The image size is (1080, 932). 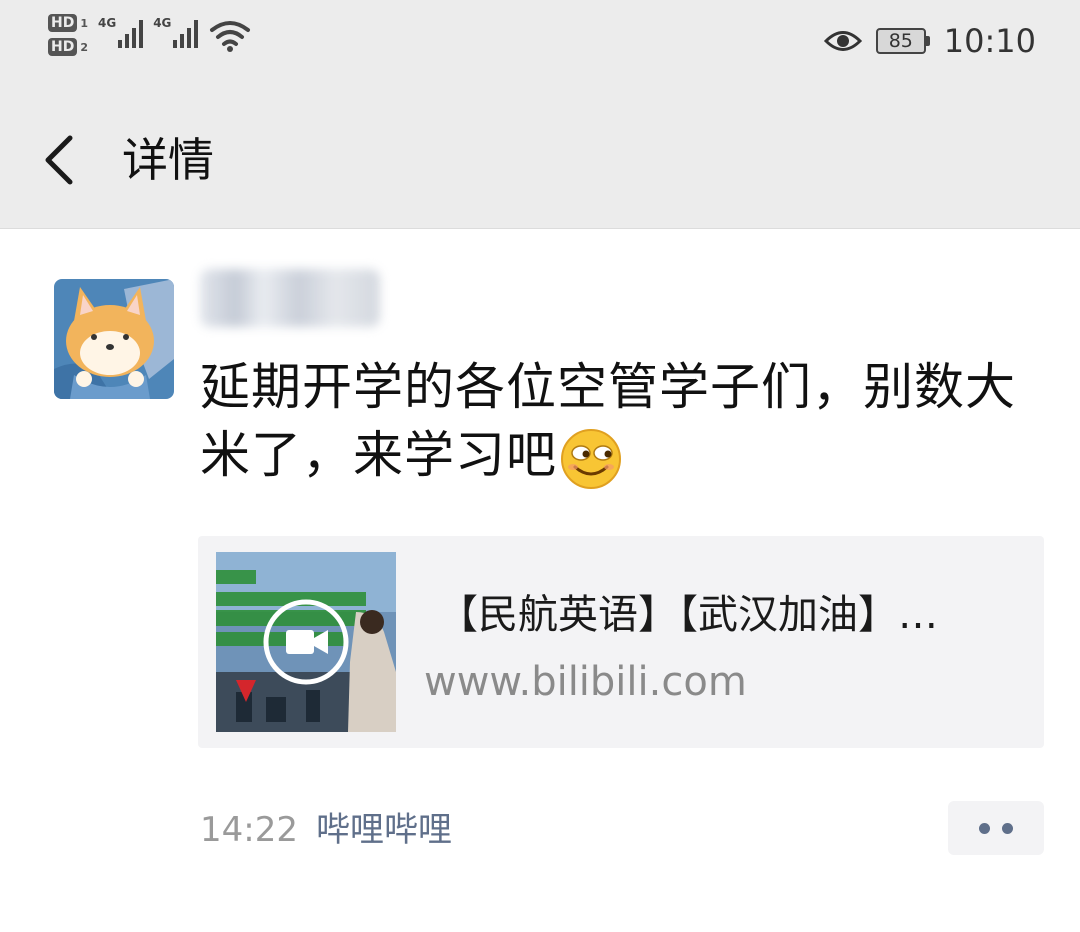 What do you see at coordinates (230, 36) in the screenshot?
I see `wifi-icon` at bounding box center [230, 36].